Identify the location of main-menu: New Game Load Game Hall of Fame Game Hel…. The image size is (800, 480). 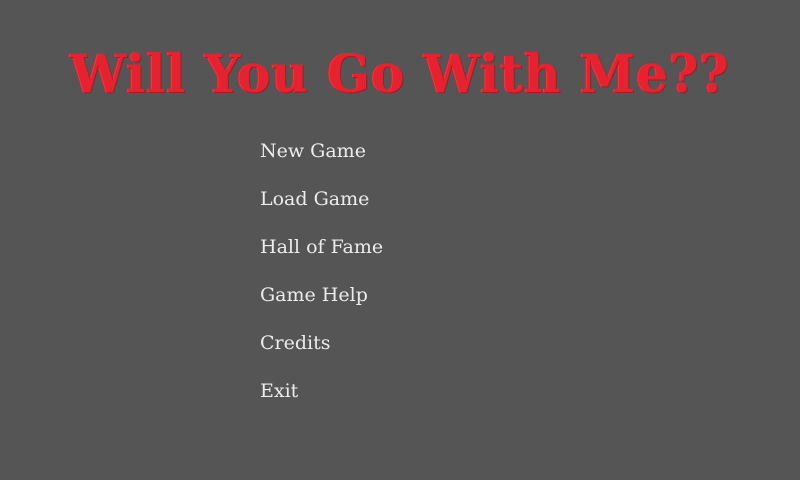
(321, 281).